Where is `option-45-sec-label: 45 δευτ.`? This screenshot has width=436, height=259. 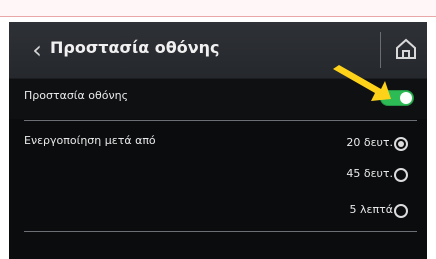 option-45-sec-label: 45 δευτ. is located at coordinates (369, 173).